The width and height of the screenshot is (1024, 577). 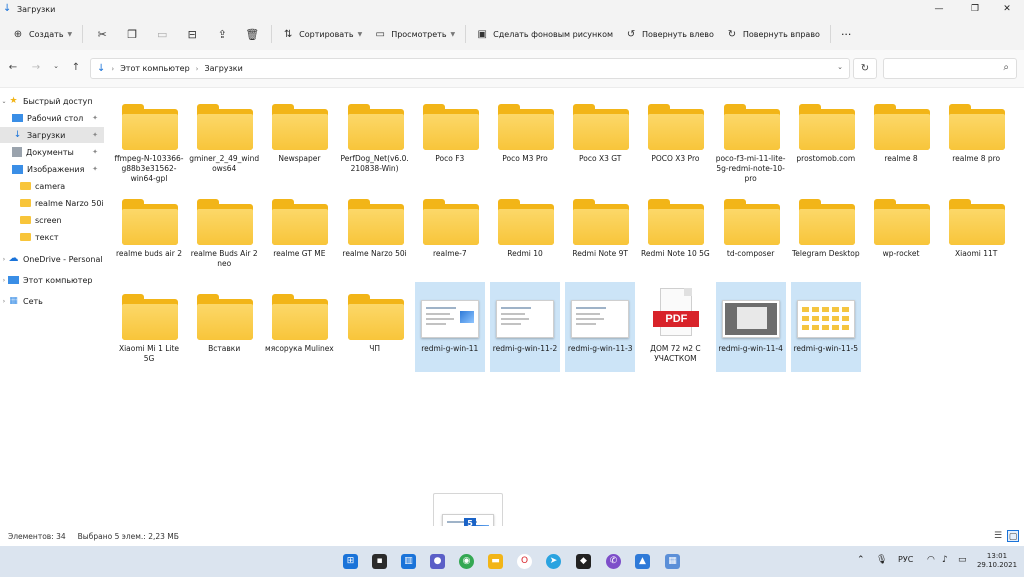 What do you see at coordinates (950, 68) in the screenshot?
I see `search-input: ⌕` at bounding box center [950, 68].